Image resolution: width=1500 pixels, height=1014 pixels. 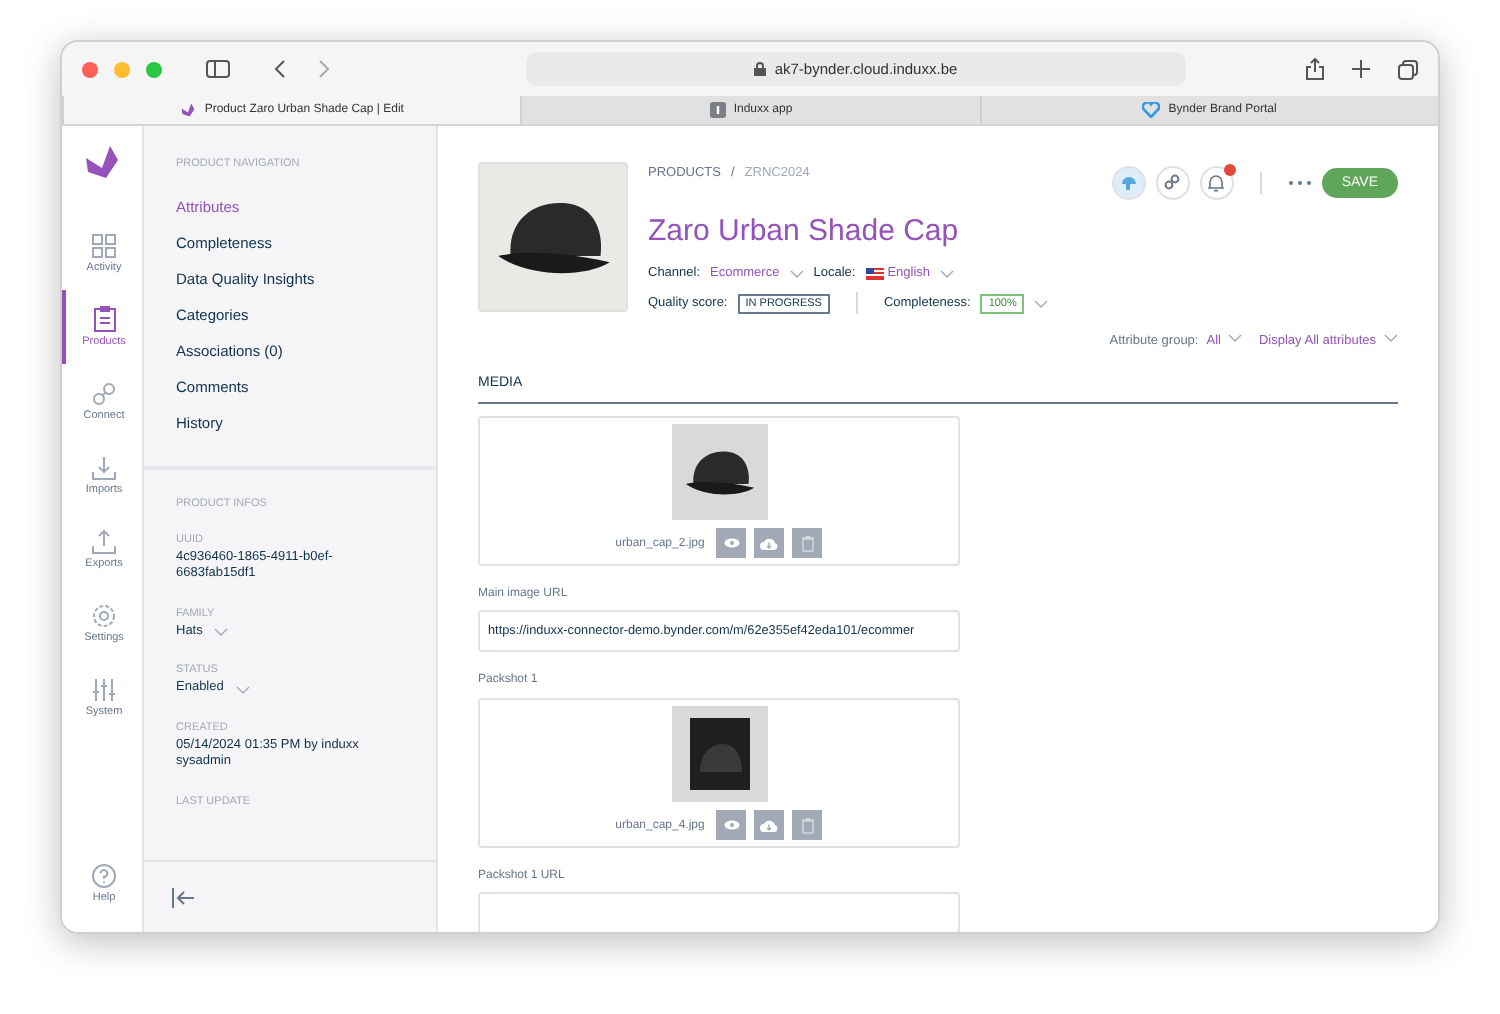 I want to click on back-icon, so click(x=280, y=69).